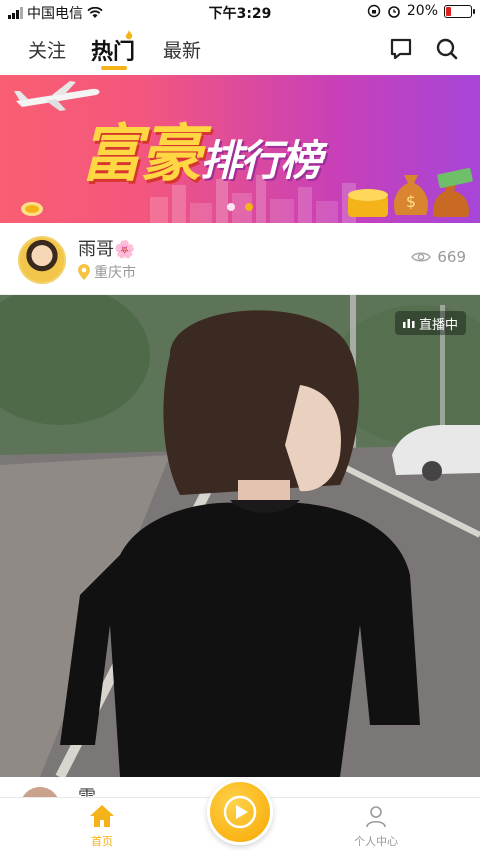  Describe the element at coordinates (376, 841) in the screenshot. I see `profile-tab-label: 个人中心` at that location.